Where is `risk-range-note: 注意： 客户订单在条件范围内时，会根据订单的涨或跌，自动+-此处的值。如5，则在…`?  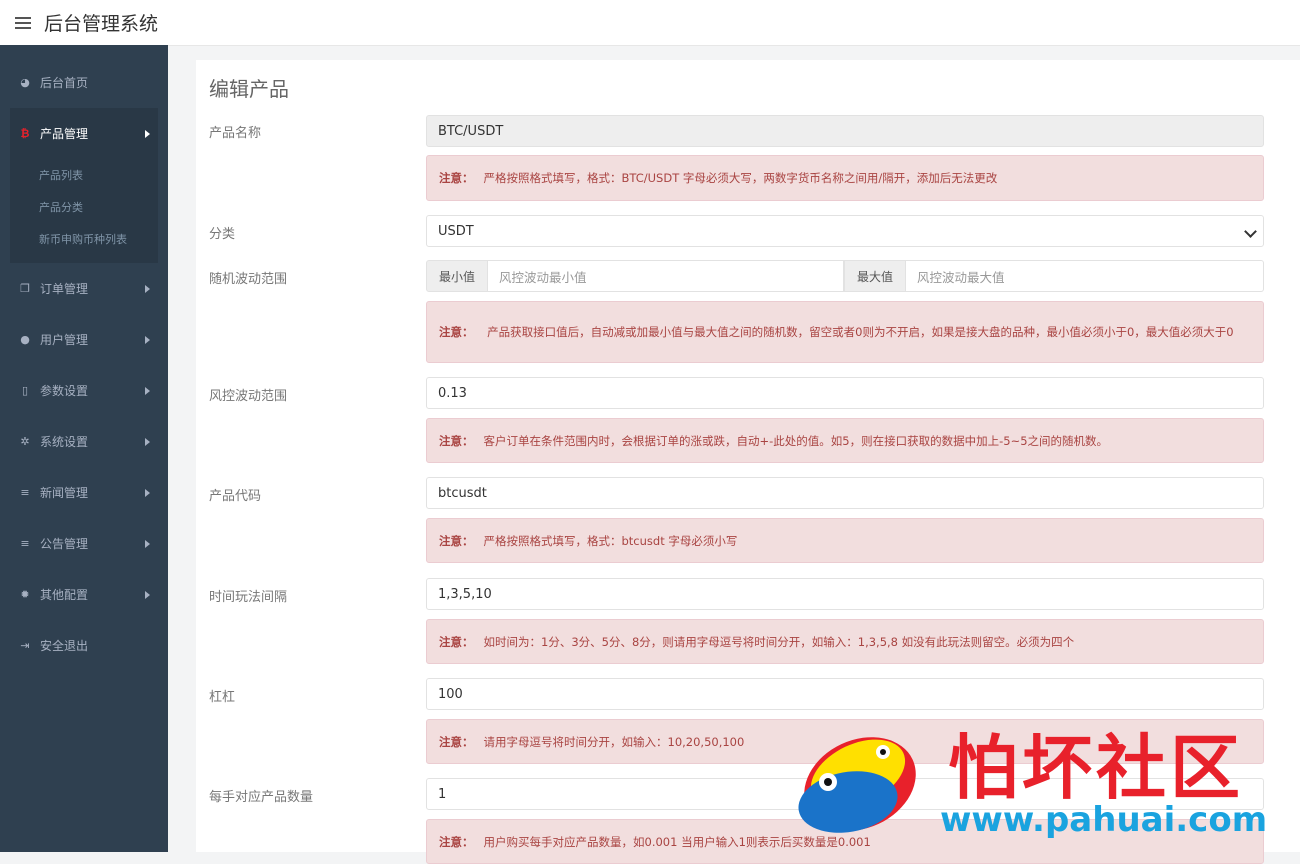
risk-range-note: 注意： 客户订单在条件范围内时，会根据订单的涨或跌，自动+-此处的值。如5，则在… is located at coordinates (845, 440).